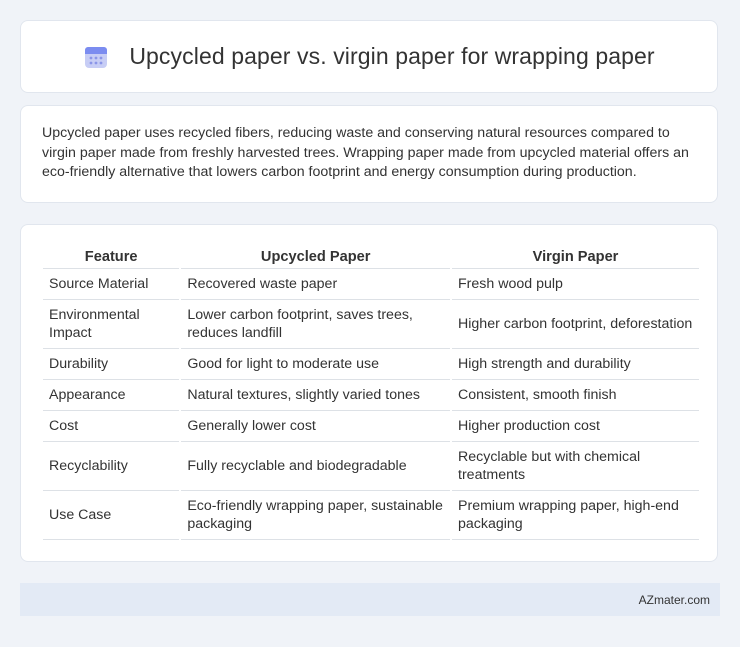  I want to click on column-header-feature: Feature, so click(112, 256).